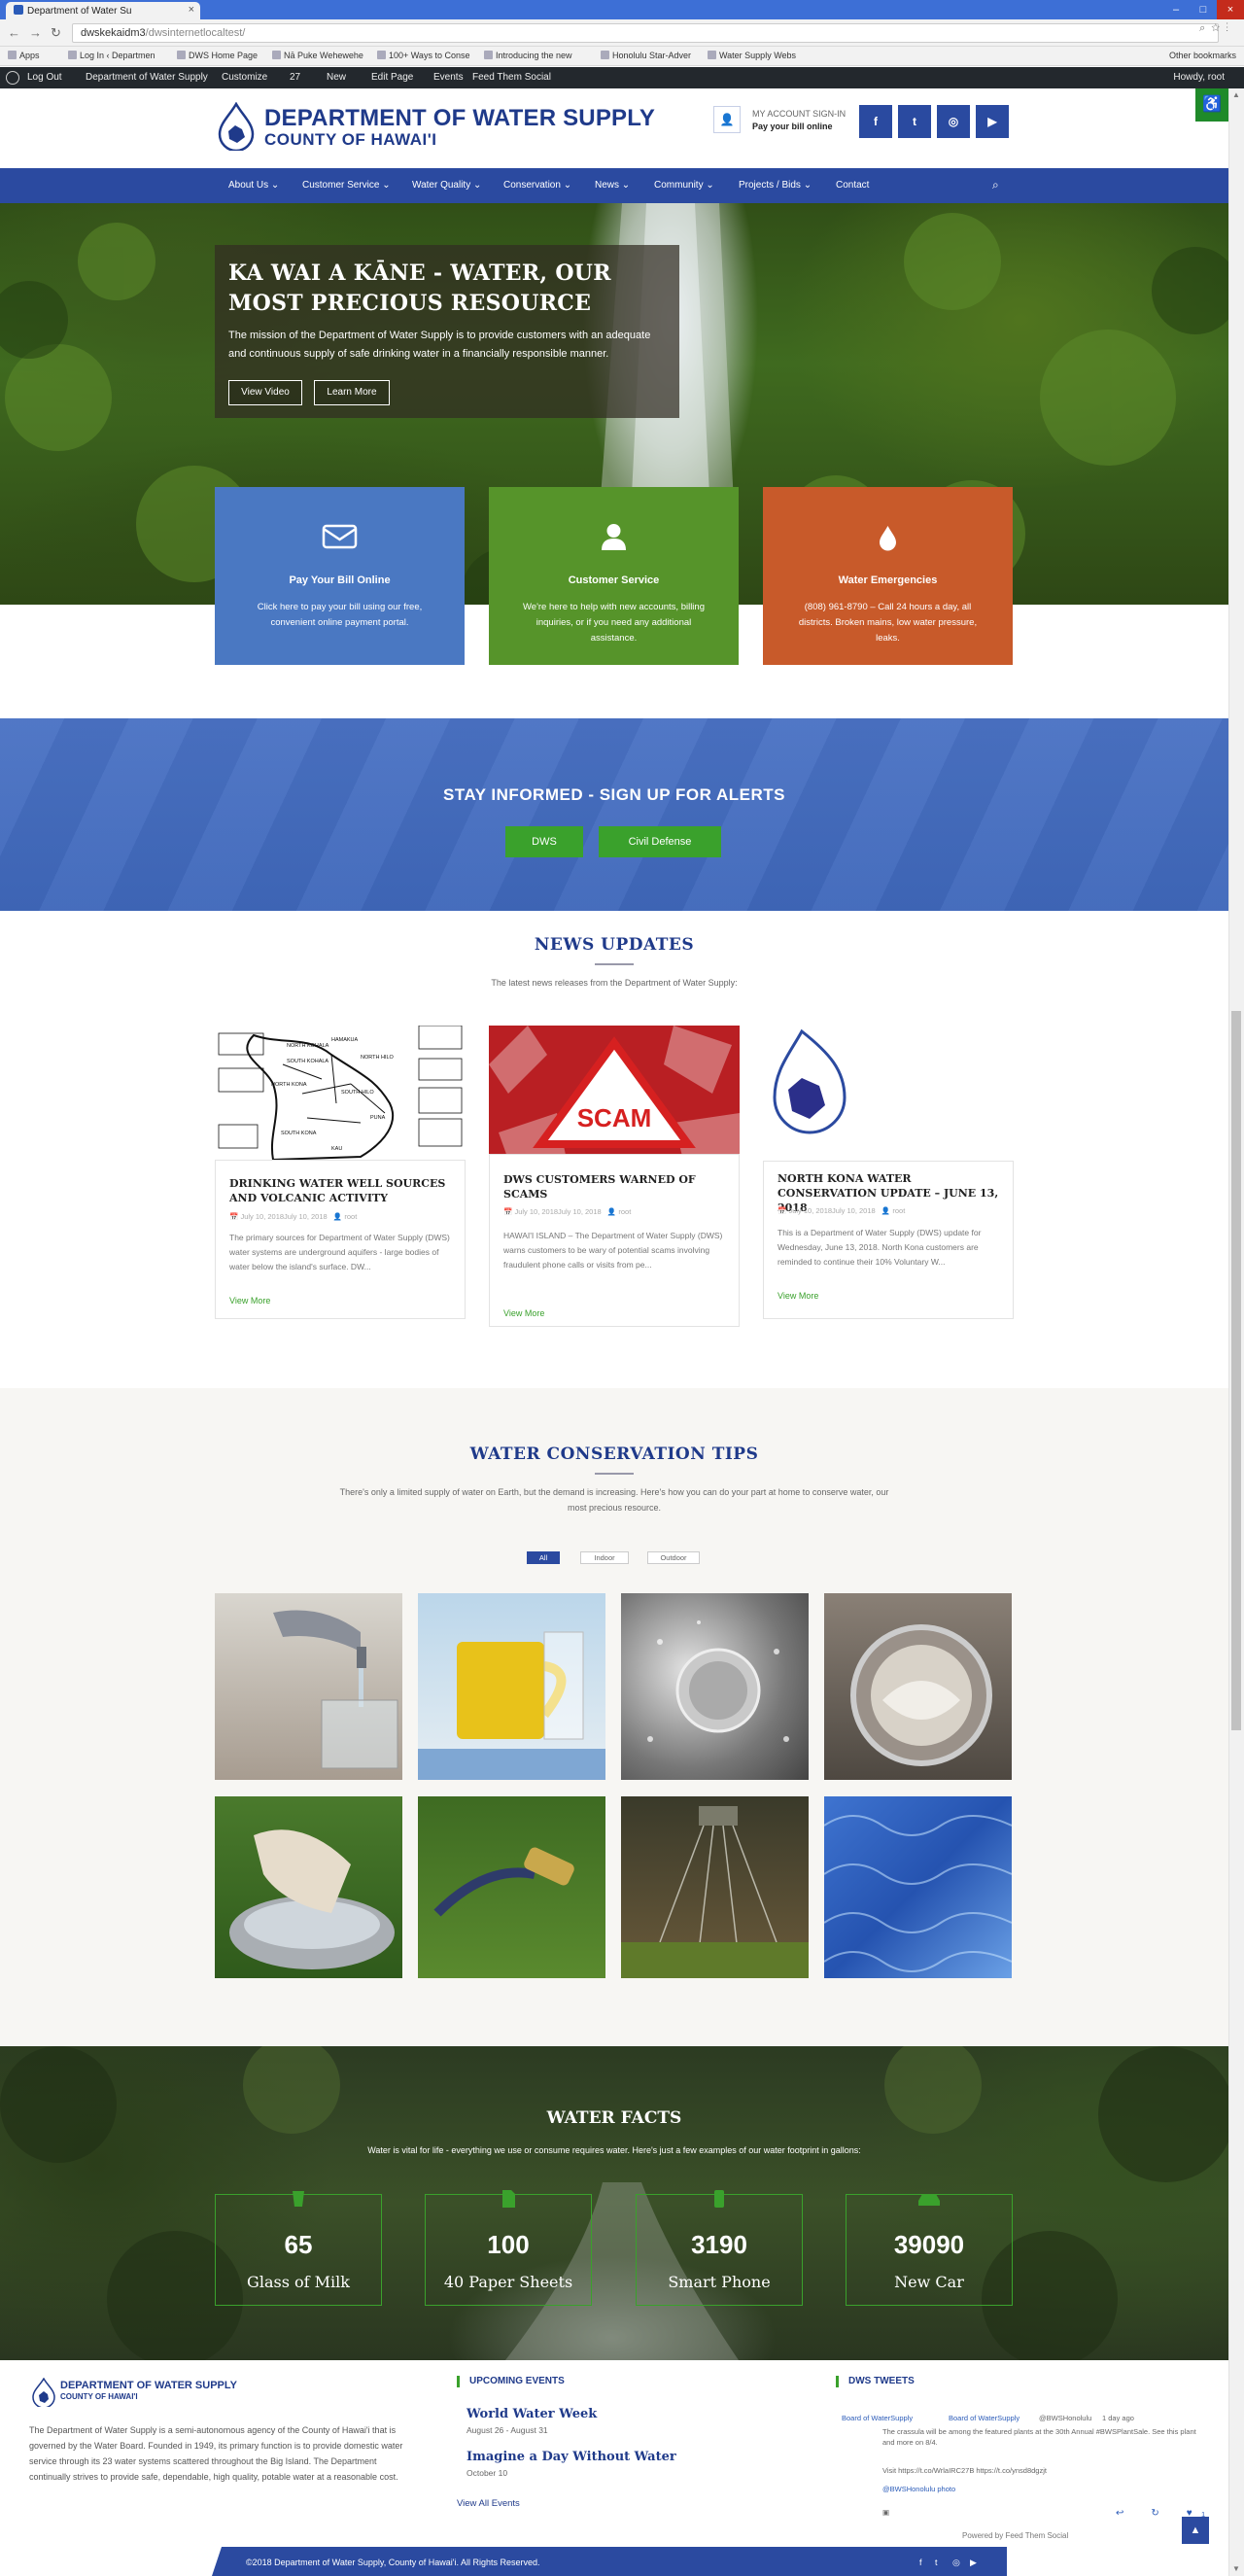 The width and height of the screenshot is (1244, 2576). What do you see at coordinates (191, 10) in the screenshot?
I see `tab-close-icon: ×` at bounding box center [191, 10].